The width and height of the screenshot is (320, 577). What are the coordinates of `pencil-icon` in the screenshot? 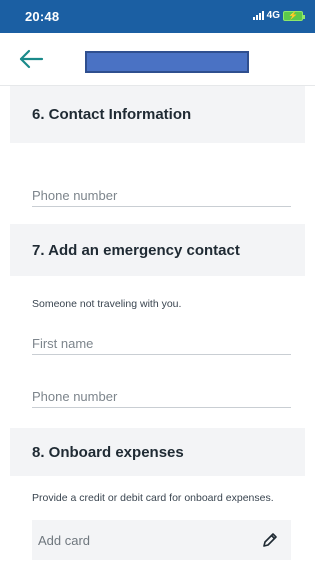 It's located at (270, 540).